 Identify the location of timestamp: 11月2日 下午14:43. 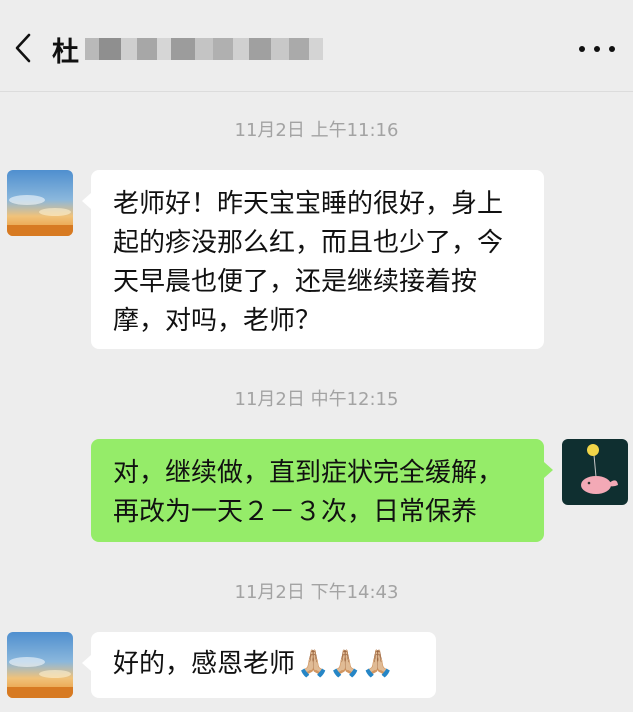
(316, 592).